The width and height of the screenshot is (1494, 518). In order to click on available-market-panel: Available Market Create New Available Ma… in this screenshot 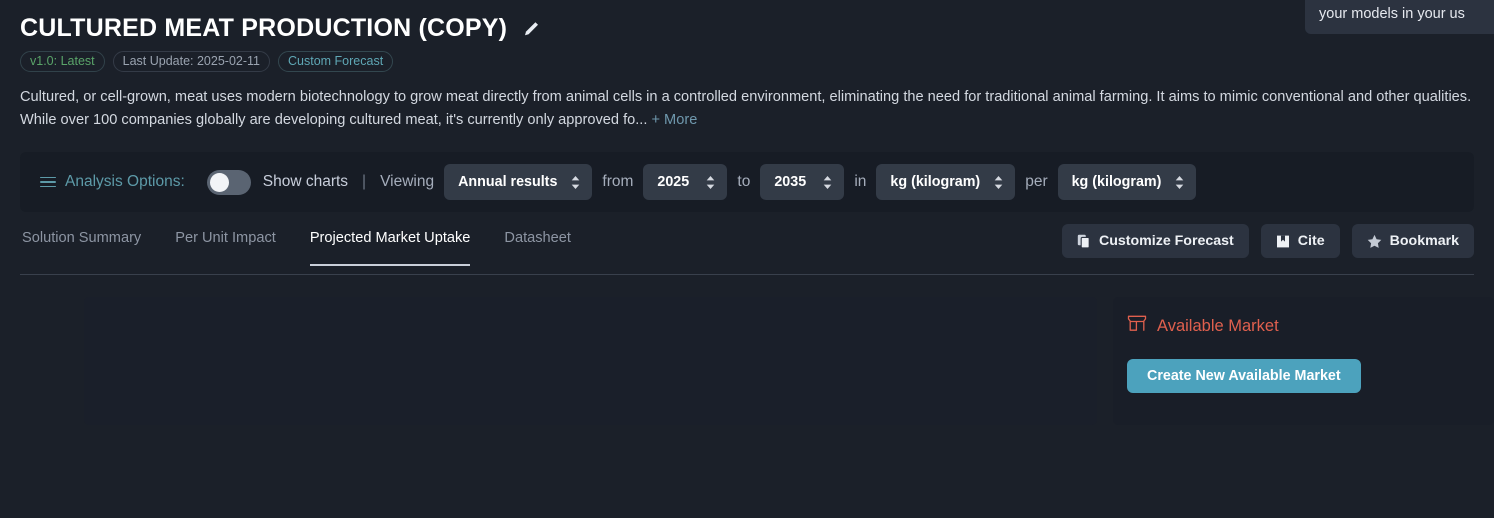, I will do `click(1303, 361)`.